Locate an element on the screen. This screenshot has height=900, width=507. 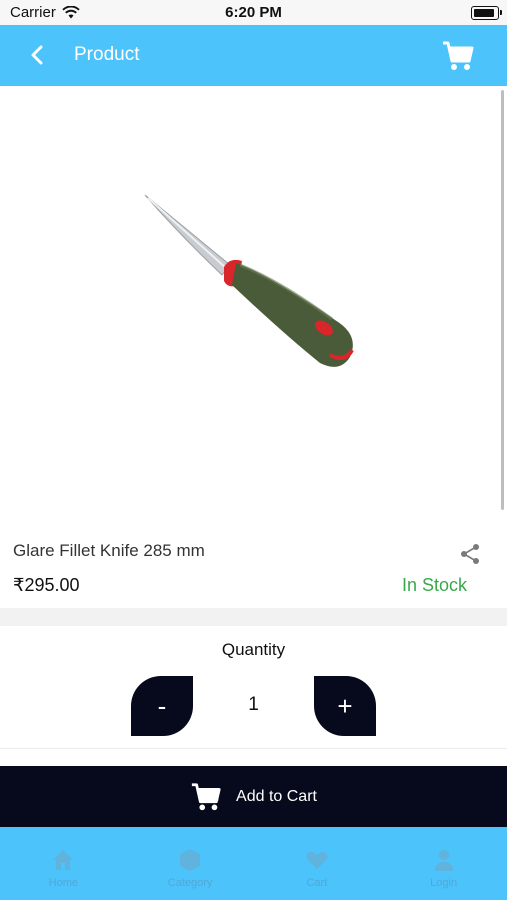
quantity-label: Quantity is located at coordinates (253, 649).